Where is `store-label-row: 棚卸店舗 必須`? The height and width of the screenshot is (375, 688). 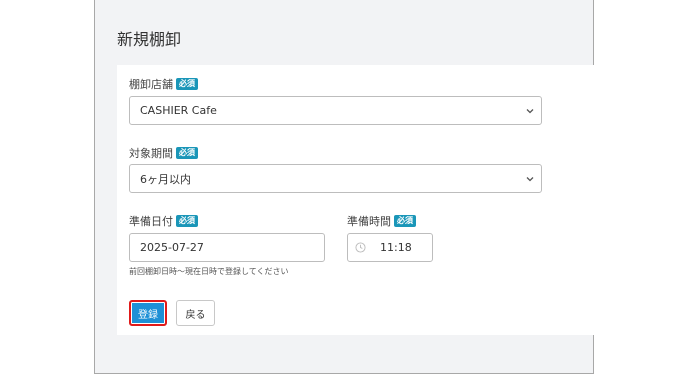 store-label-row: 棚卸店舗 必須 is located at coordinates (163, 84).